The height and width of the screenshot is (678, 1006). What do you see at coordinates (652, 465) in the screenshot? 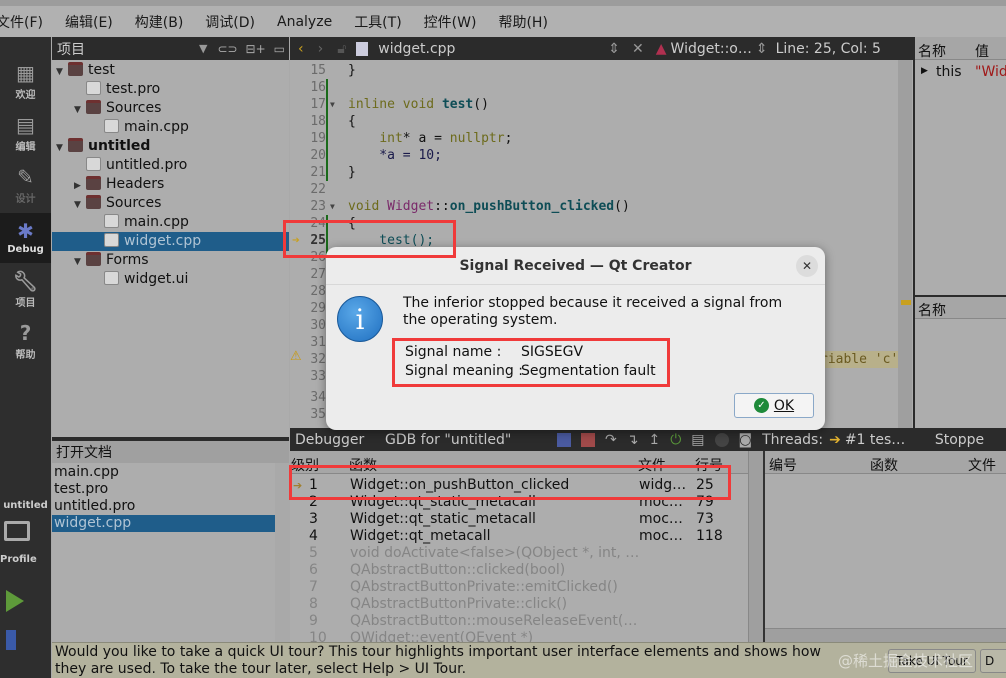
I see `stack-header-file: 文件` at bounding box center [652, 465].